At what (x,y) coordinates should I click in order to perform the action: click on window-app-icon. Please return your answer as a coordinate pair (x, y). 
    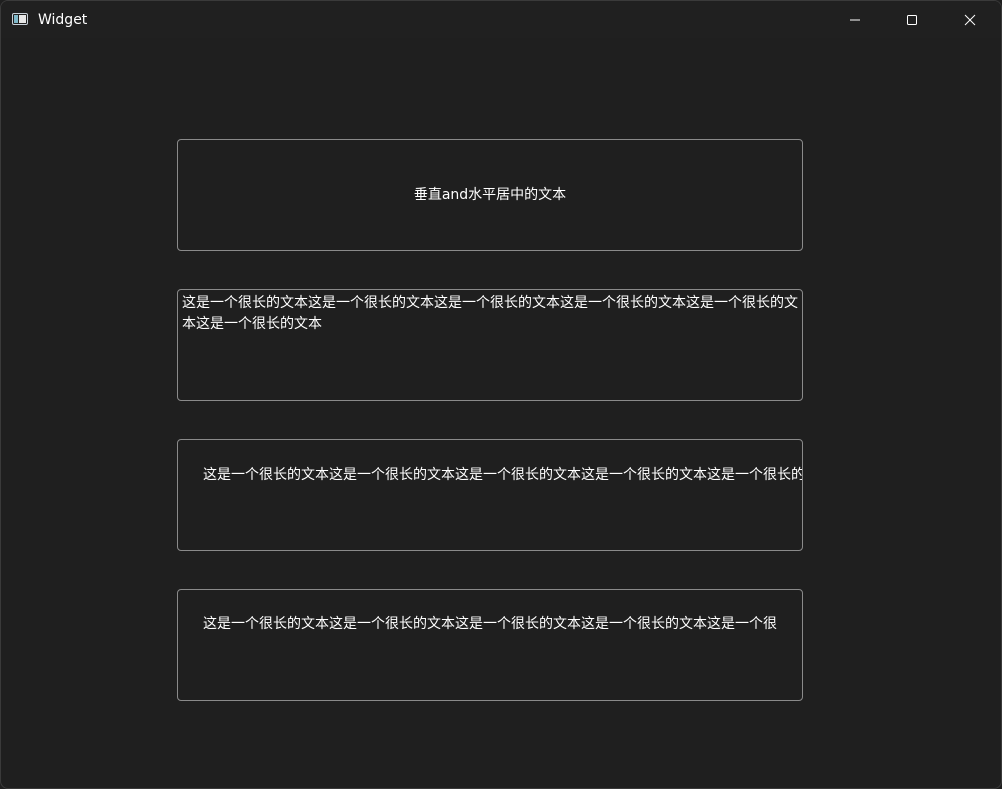
    Looking at the image, I should click on (20, 19).